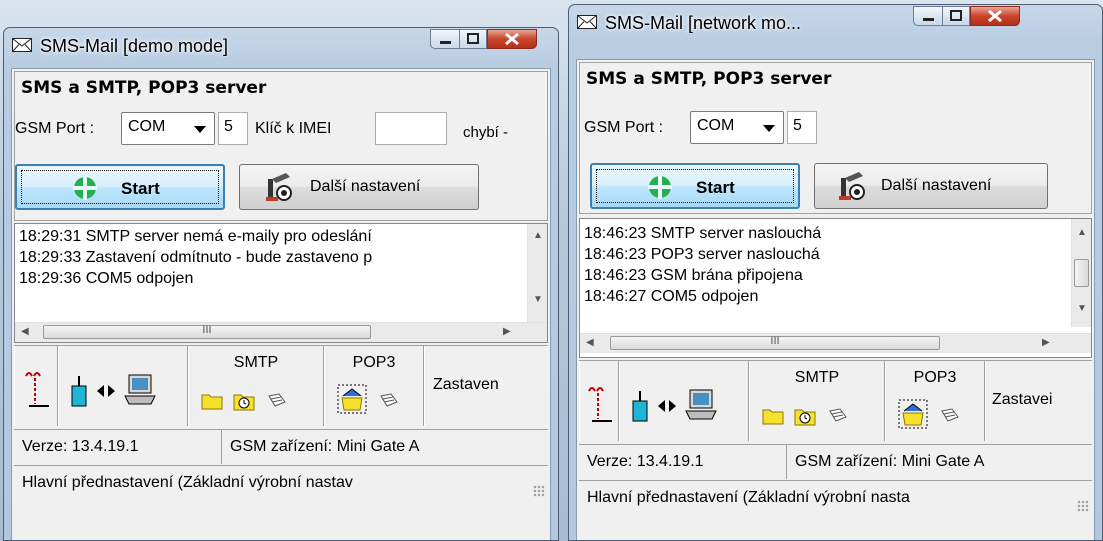 Image resolution: width=1103 pixels, height=541 pixels. Describe the element at coordinates (935, 401) in the screenshot. I see `pop3-cell: POP3` at that location.